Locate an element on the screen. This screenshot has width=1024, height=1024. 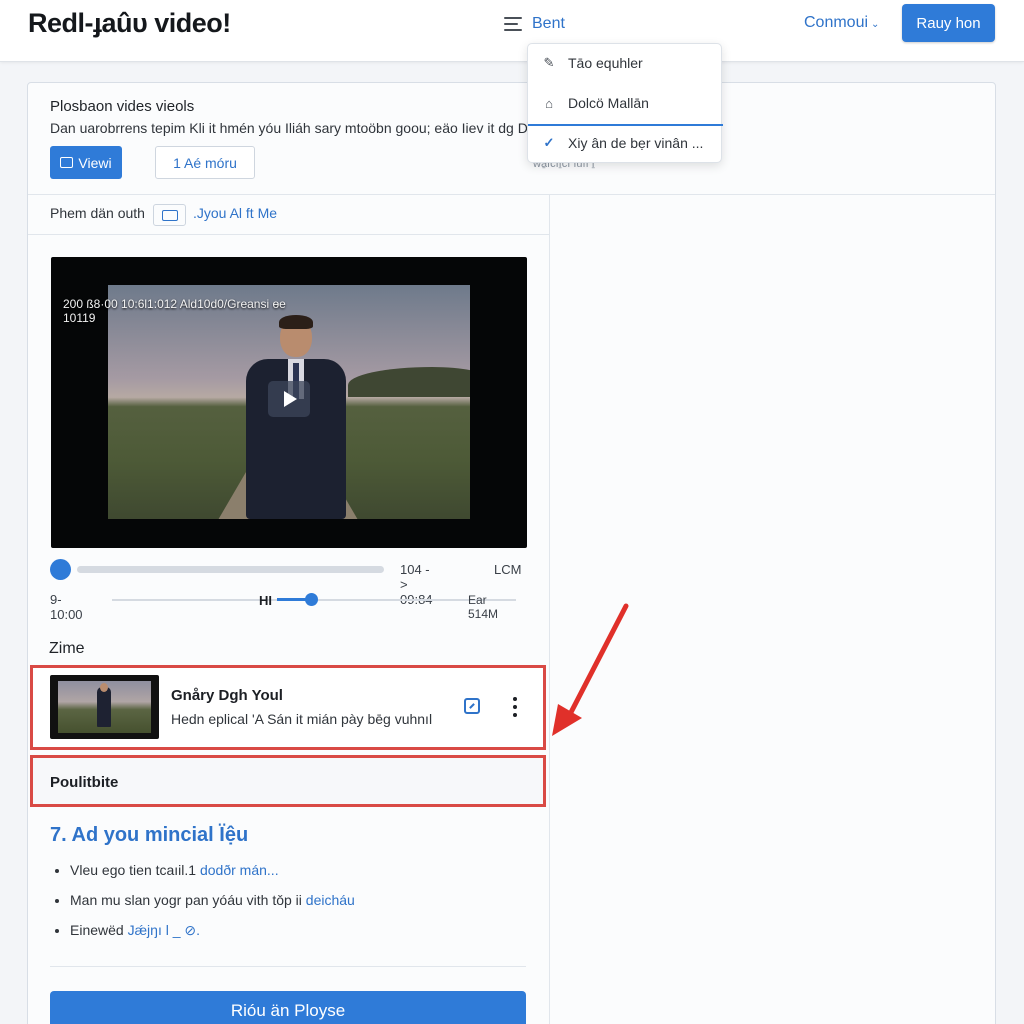
check-icon: ✓ is located at coordinates (549, 142).